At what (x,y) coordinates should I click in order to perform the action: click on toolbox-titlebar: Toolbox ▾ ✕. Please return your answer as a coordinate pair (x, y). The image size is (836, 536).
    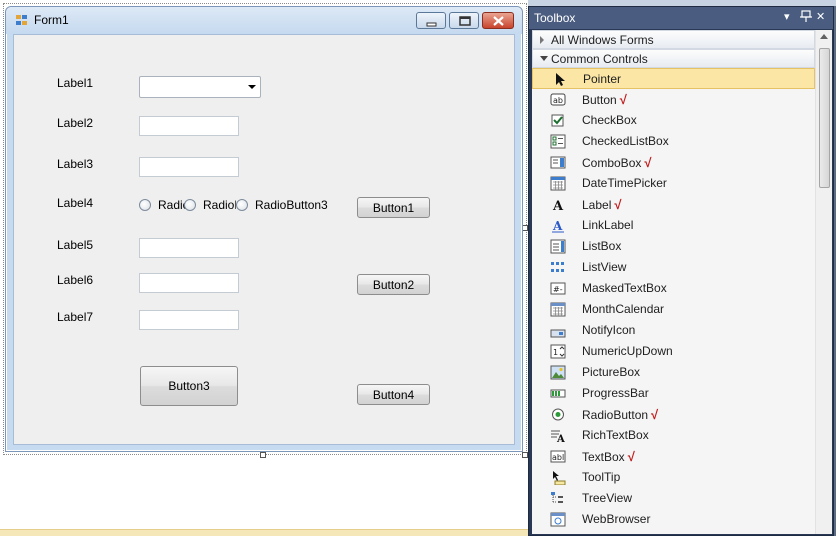
    Looking at the image, I should click on (681, 18).